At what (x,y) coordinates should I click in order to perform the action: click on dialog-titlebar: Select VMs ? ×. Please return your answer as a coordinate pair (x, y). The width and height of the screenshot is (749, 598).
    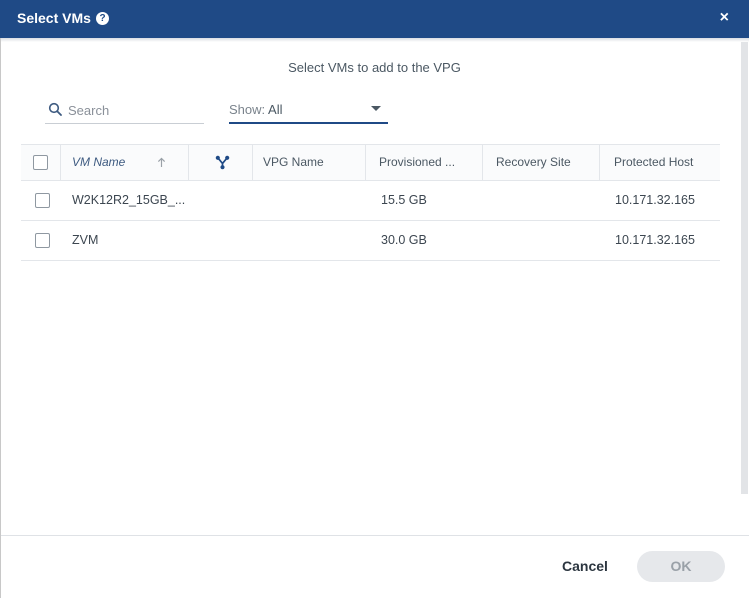
    Looking at the image, I should click on (374, 19).